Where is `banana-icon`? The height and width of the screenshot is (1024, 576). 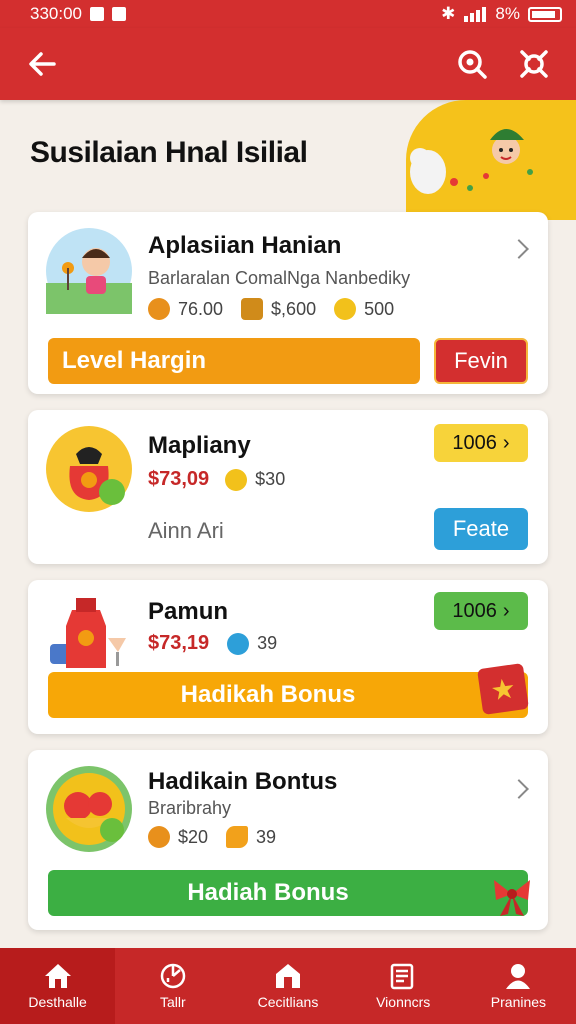 banana-icon is located at coordinates (237, 837).